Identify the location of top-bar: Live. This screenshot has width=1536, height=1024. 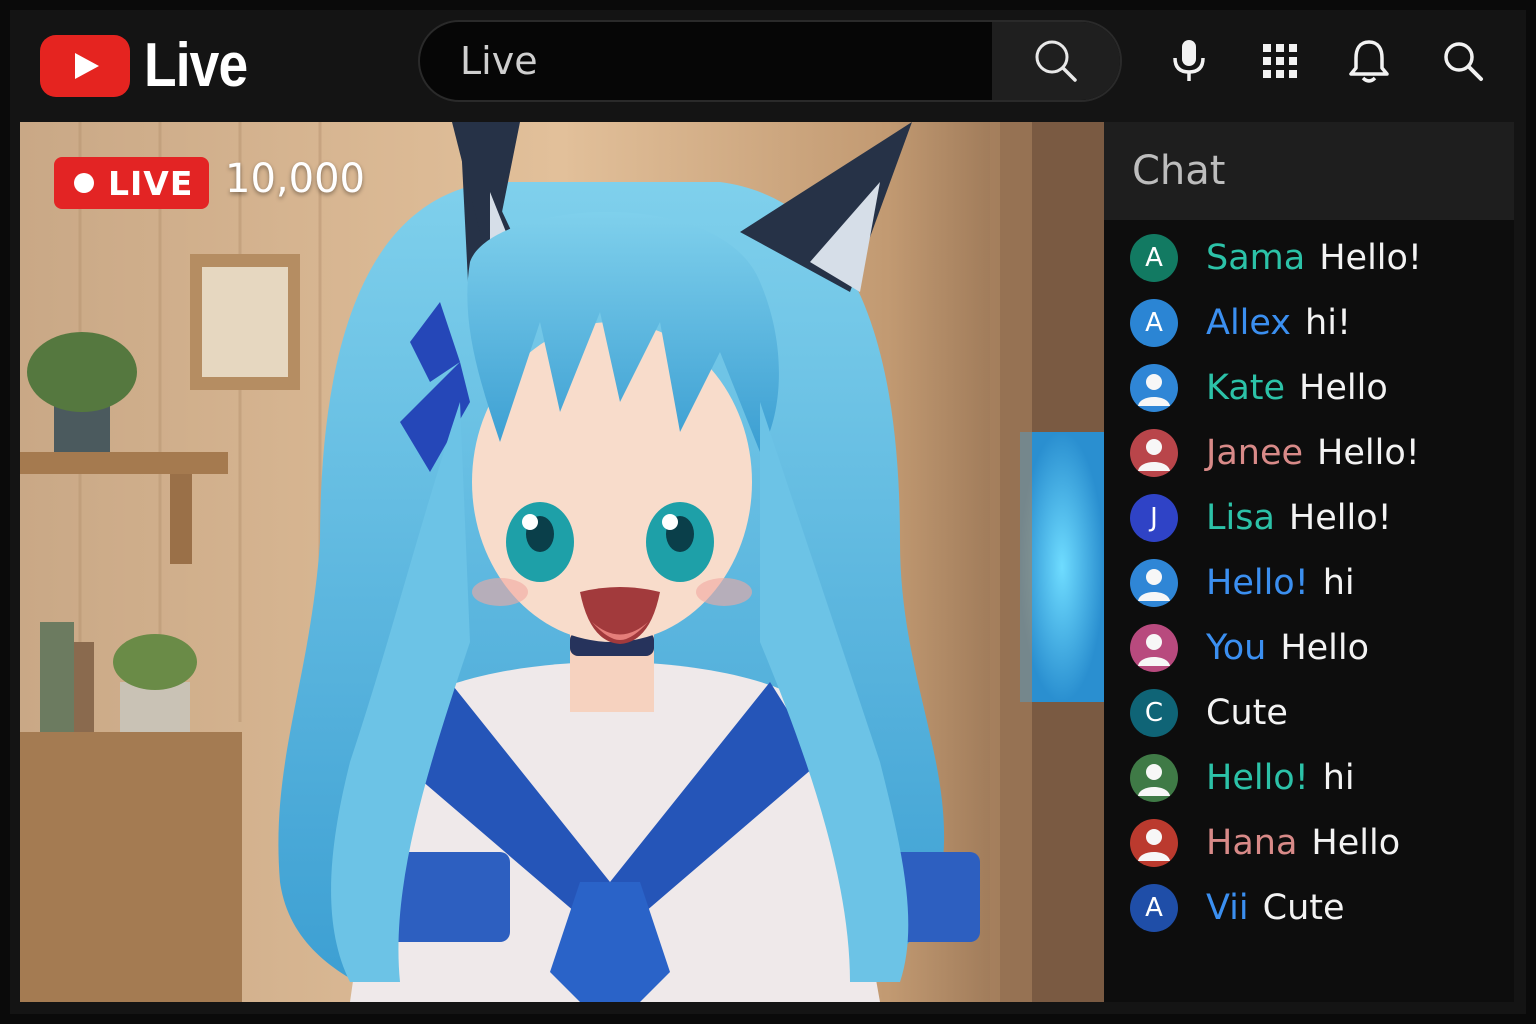
(768, 60).